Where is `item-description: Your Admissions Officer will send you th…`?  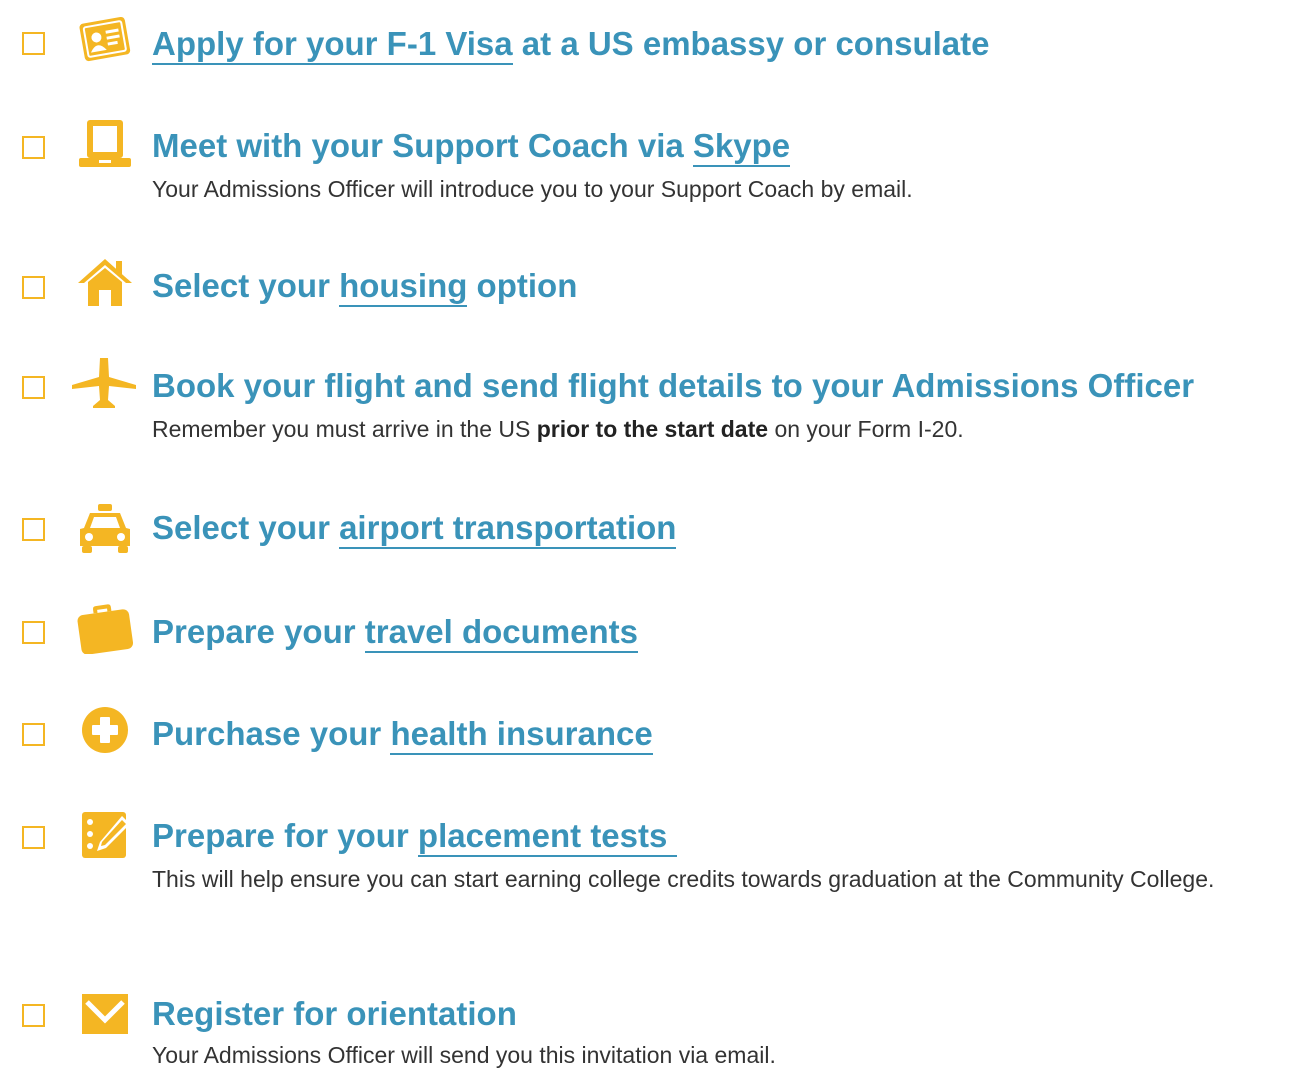 item-description: Your Admissions Officer will send you th… is located at coordinates (464, 1055).